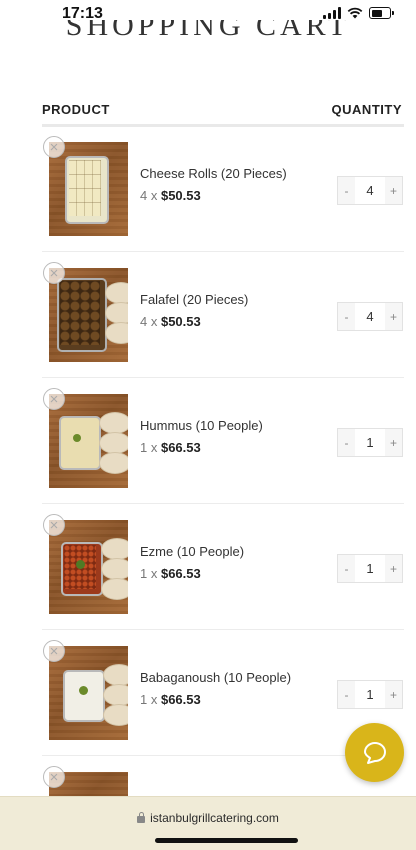 This screenshot has height=850, width=416. I want to click on cart-table-header: PRODUCT QUANTITY, so click(223, 114).